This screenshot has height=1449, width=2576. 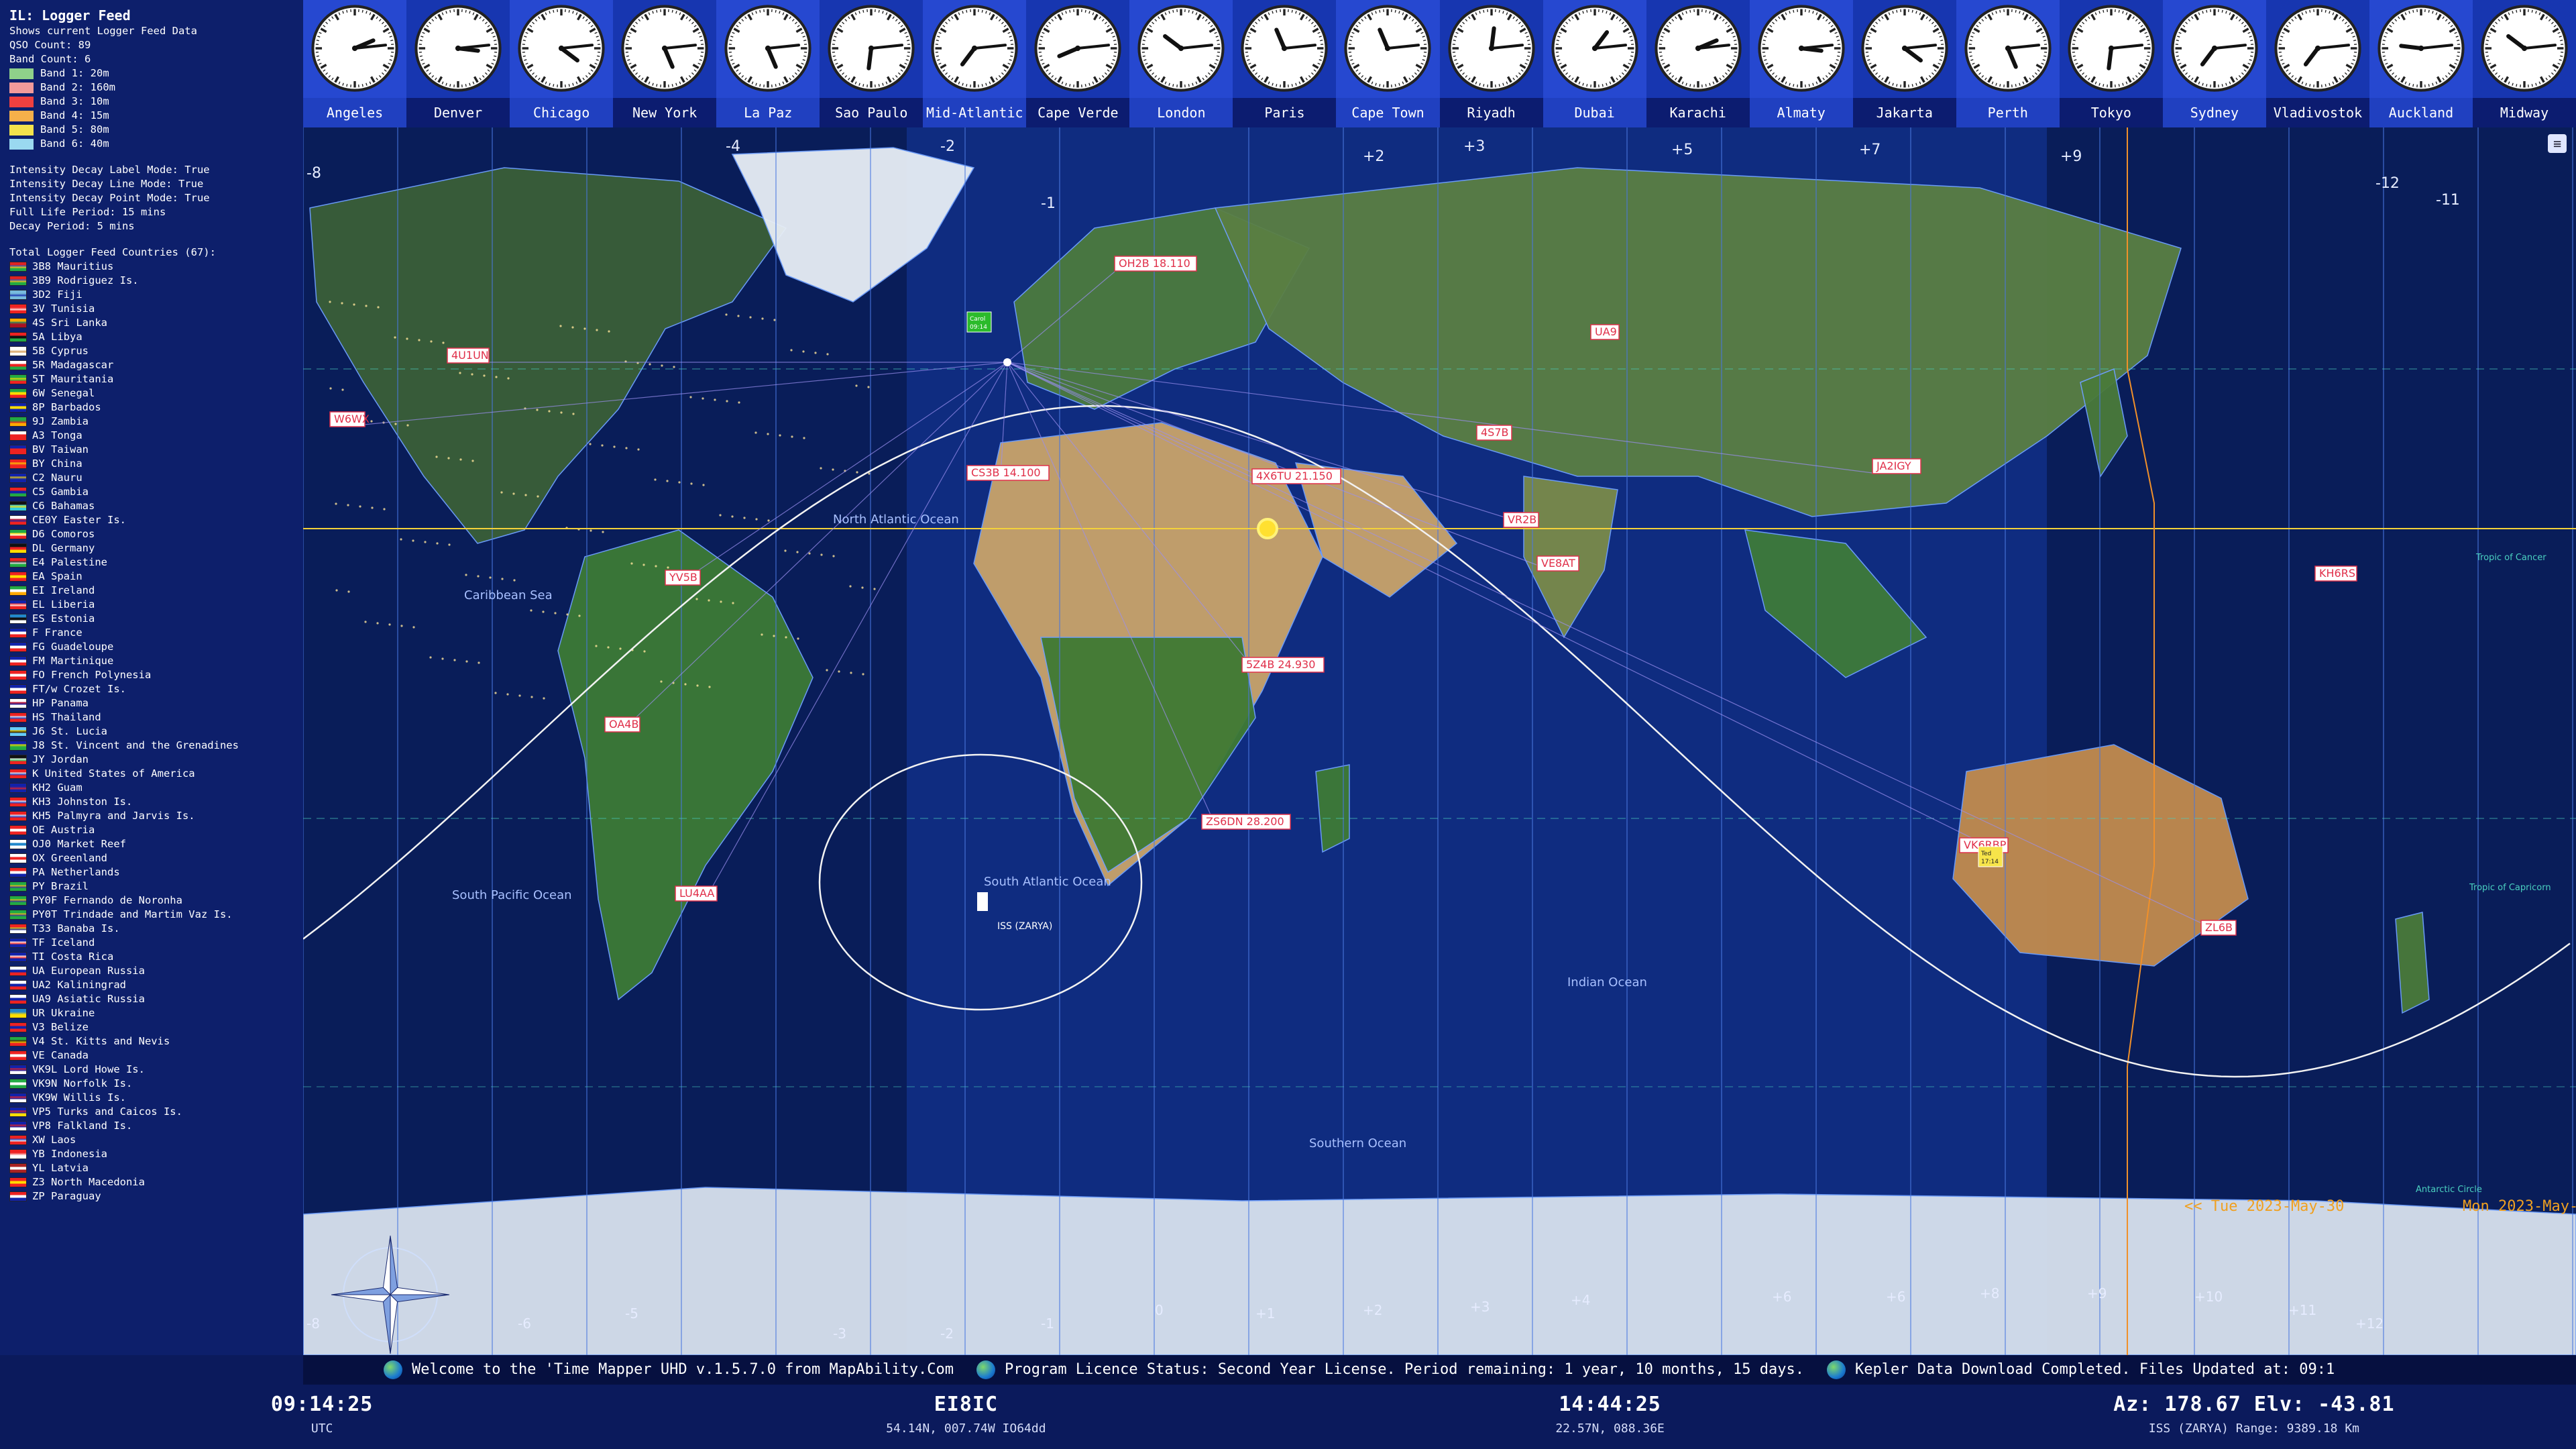 I want to click on spot-label: JA2IGY, so click(x=1893, y=466).